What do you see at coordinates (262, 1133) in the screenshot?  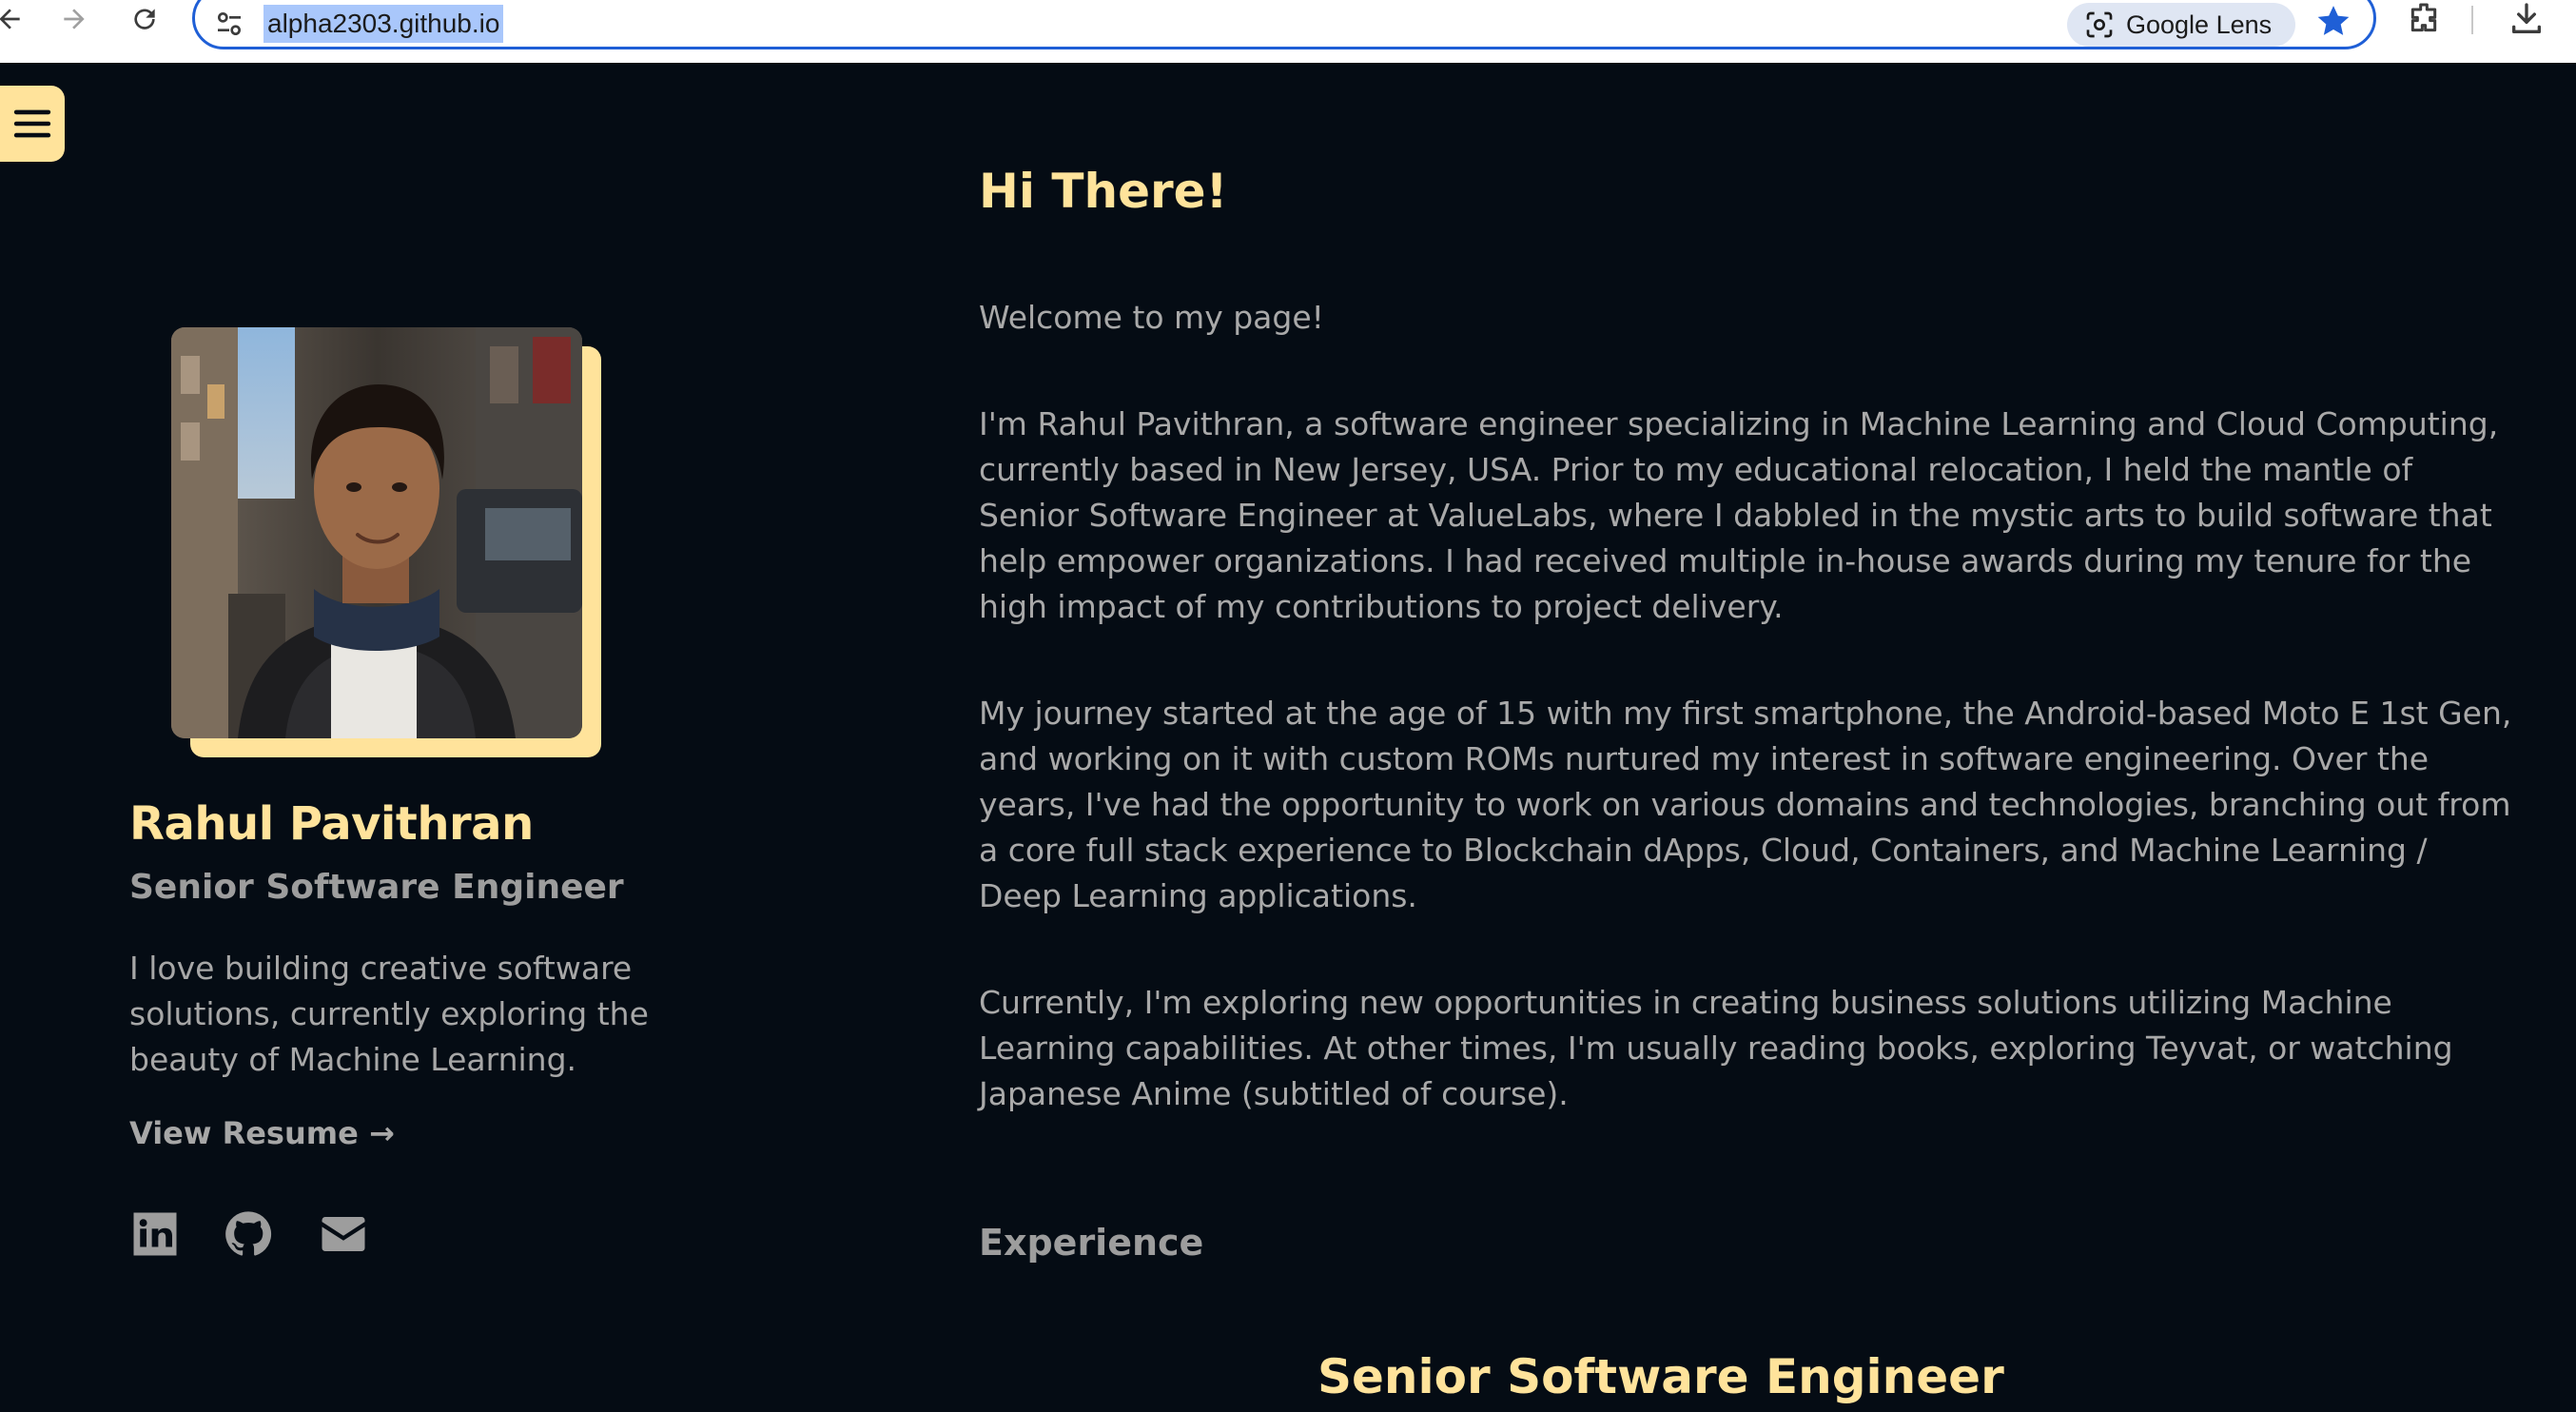 I see `view-resume-link: View Resume →` at bounding box center [262, 1133].